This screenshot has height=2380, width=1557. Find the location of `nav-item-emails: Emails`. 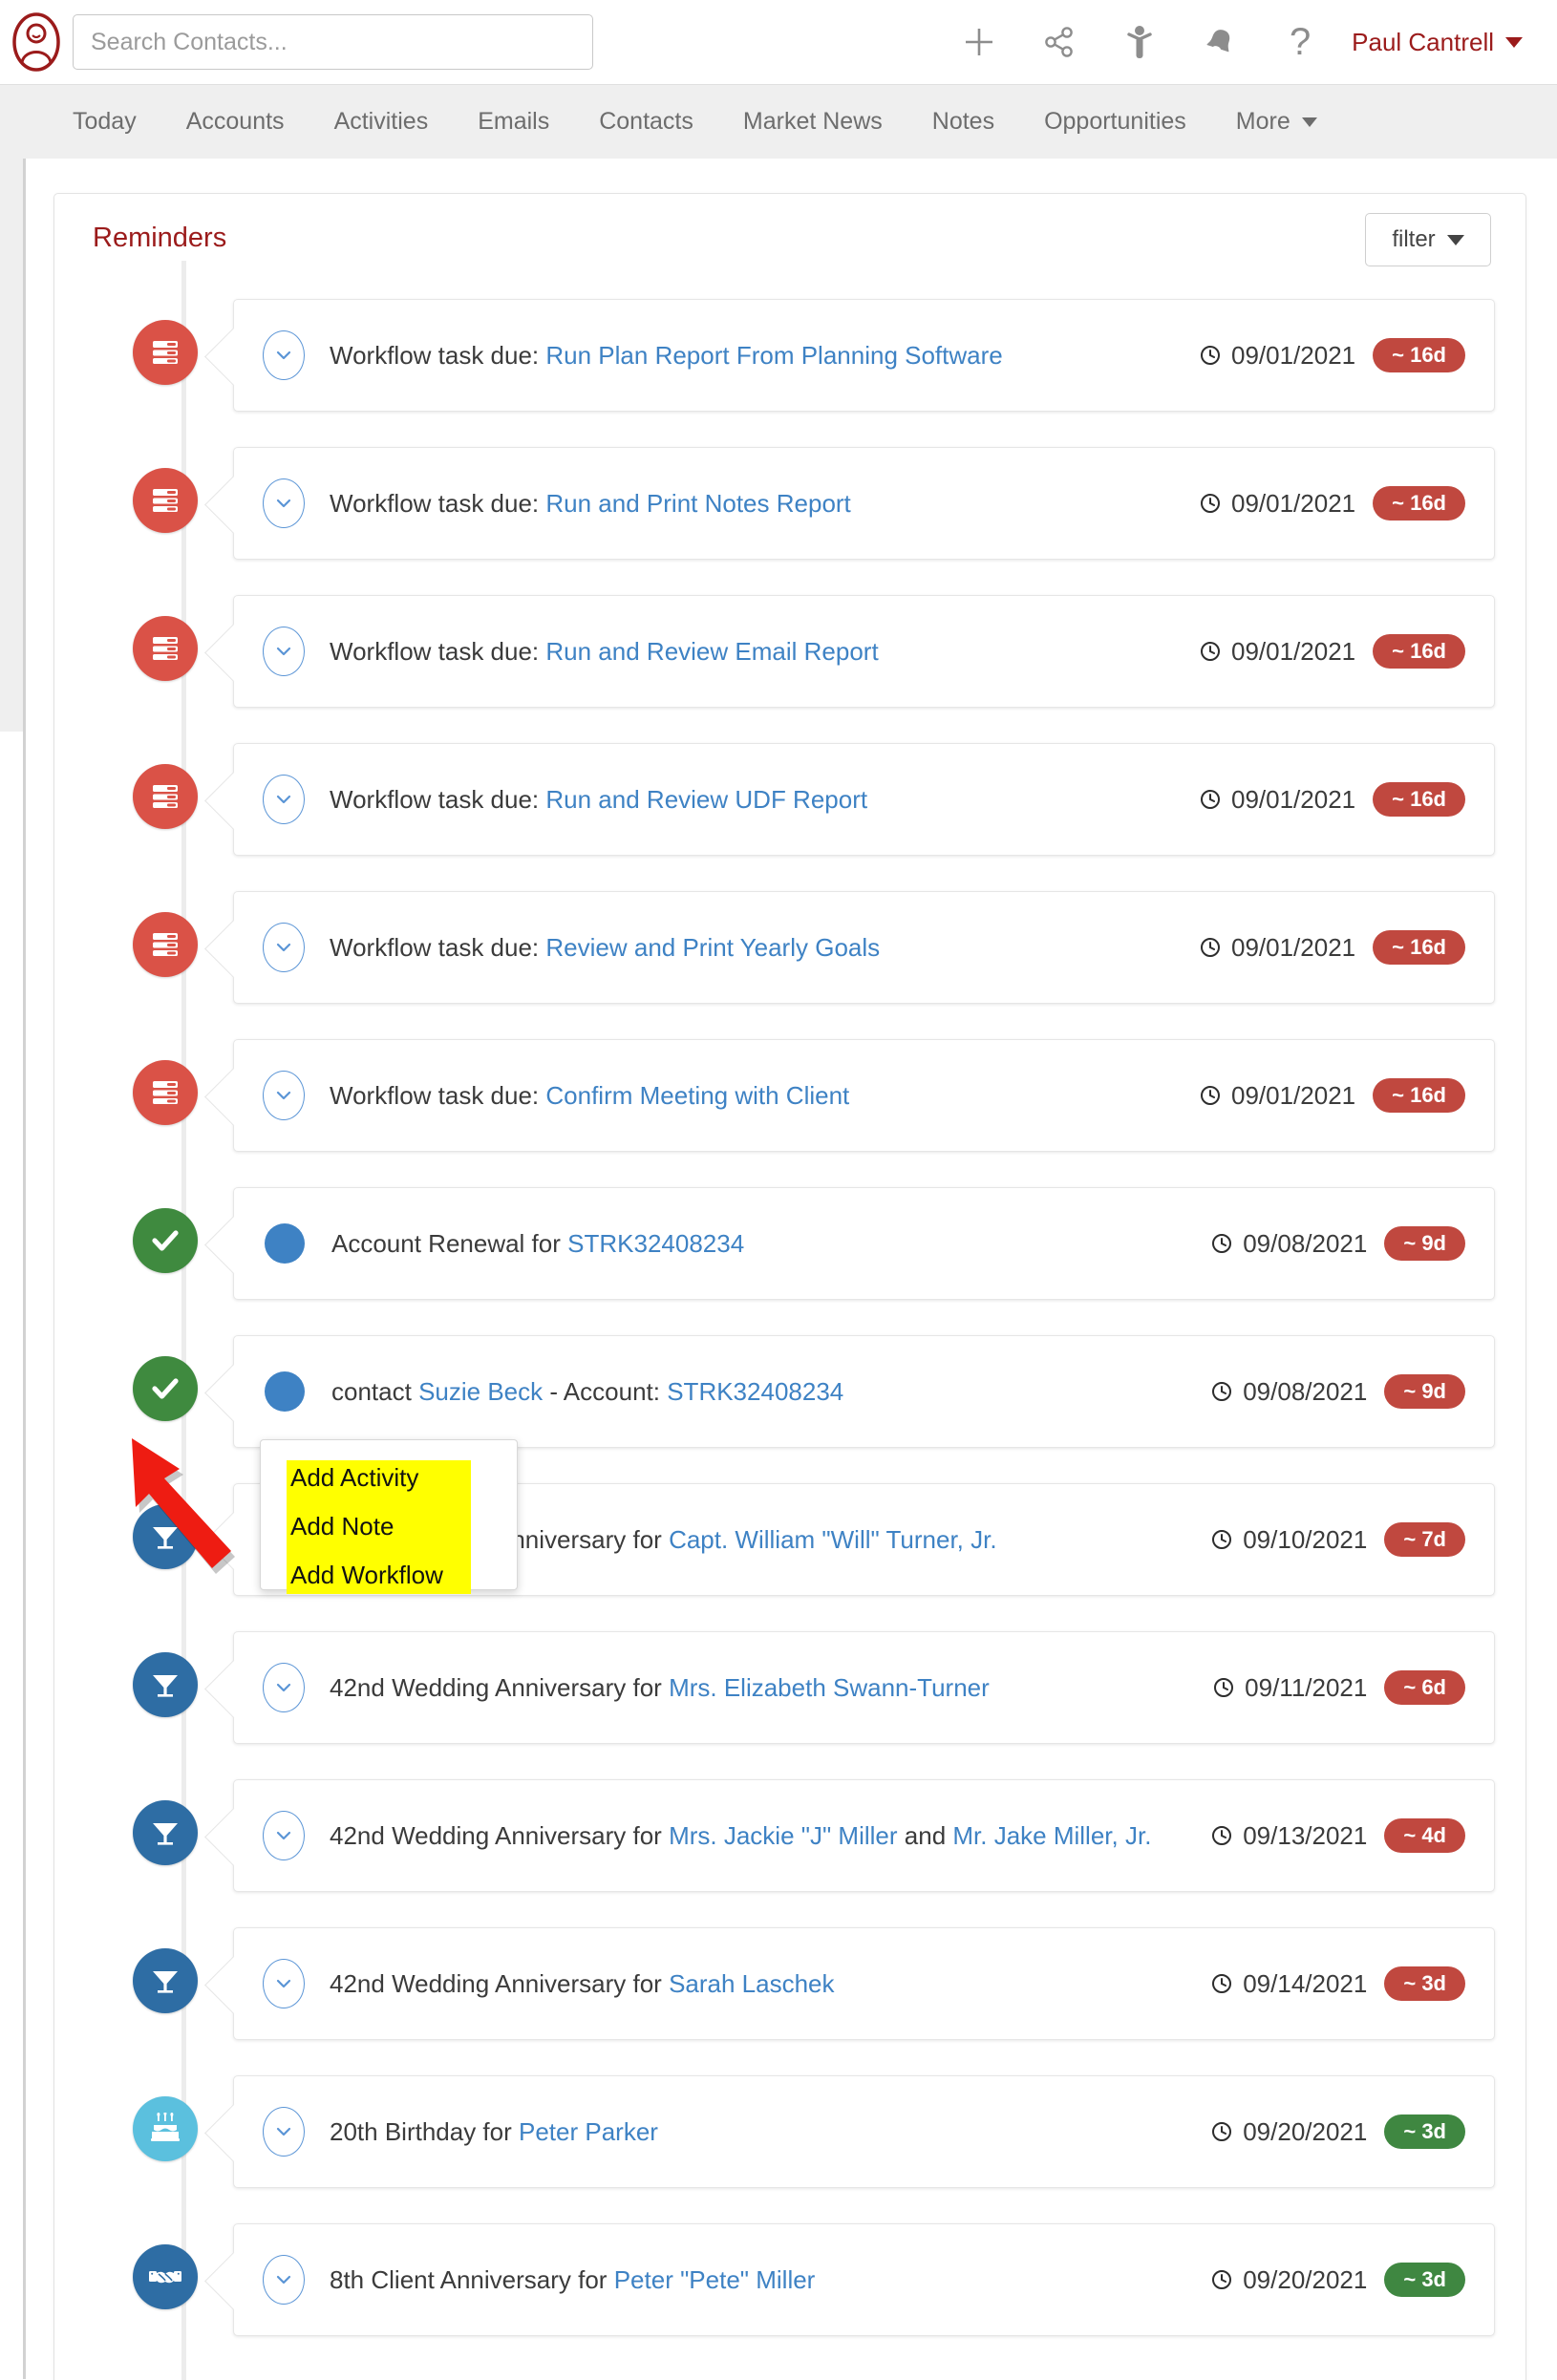

nav-item-emails: Emails is located at coordinates (514, 122).